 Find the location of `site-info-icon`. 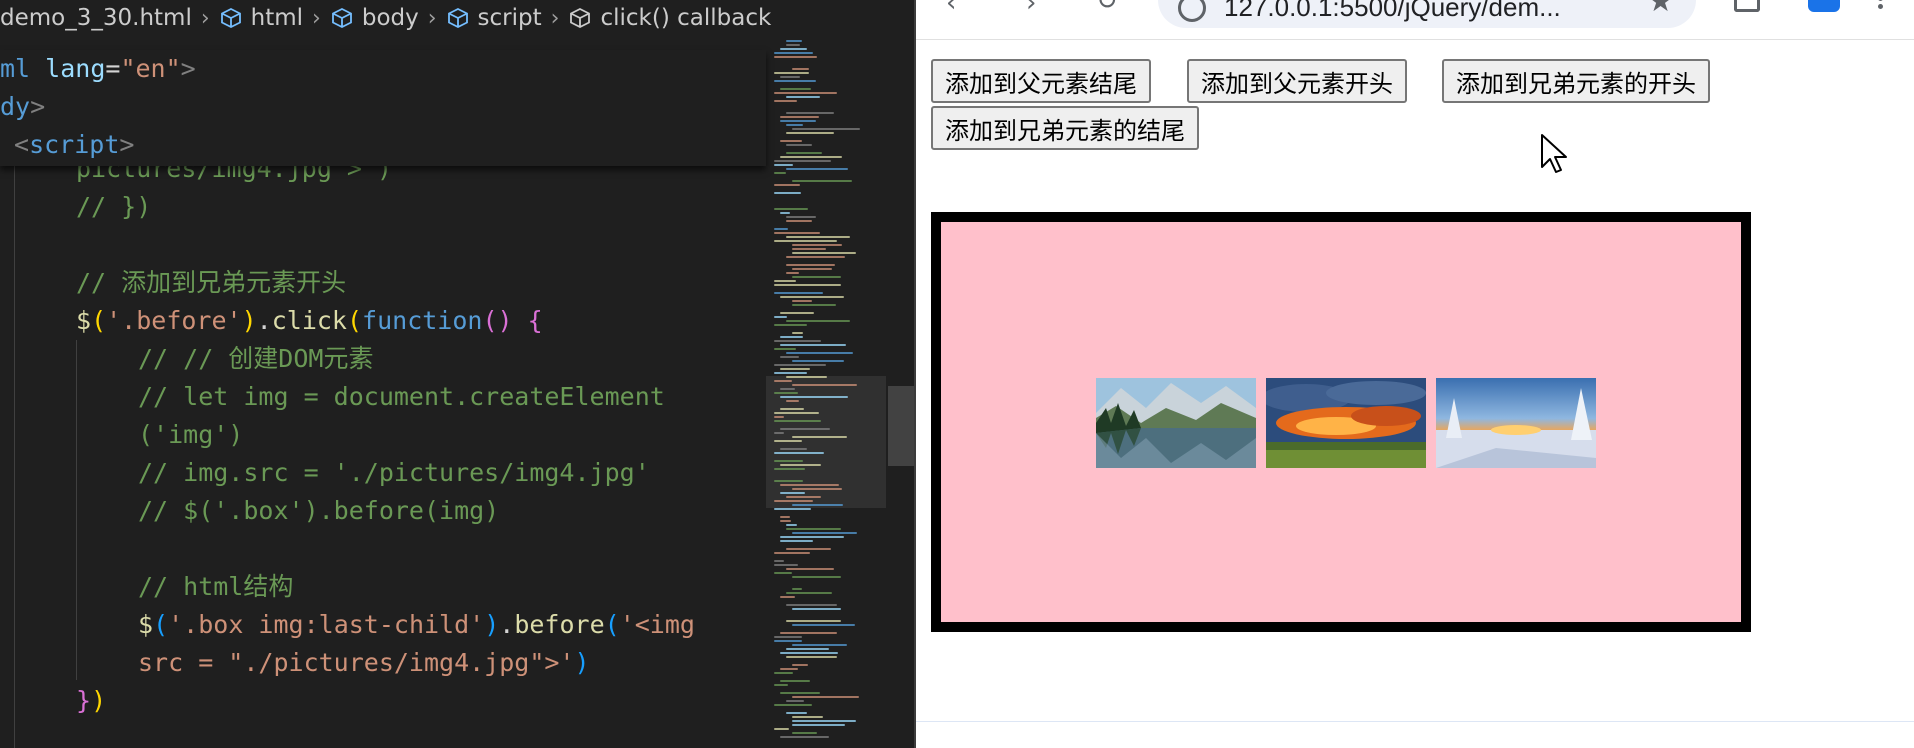

site-info-icon is located at coordinates (1192, 11).